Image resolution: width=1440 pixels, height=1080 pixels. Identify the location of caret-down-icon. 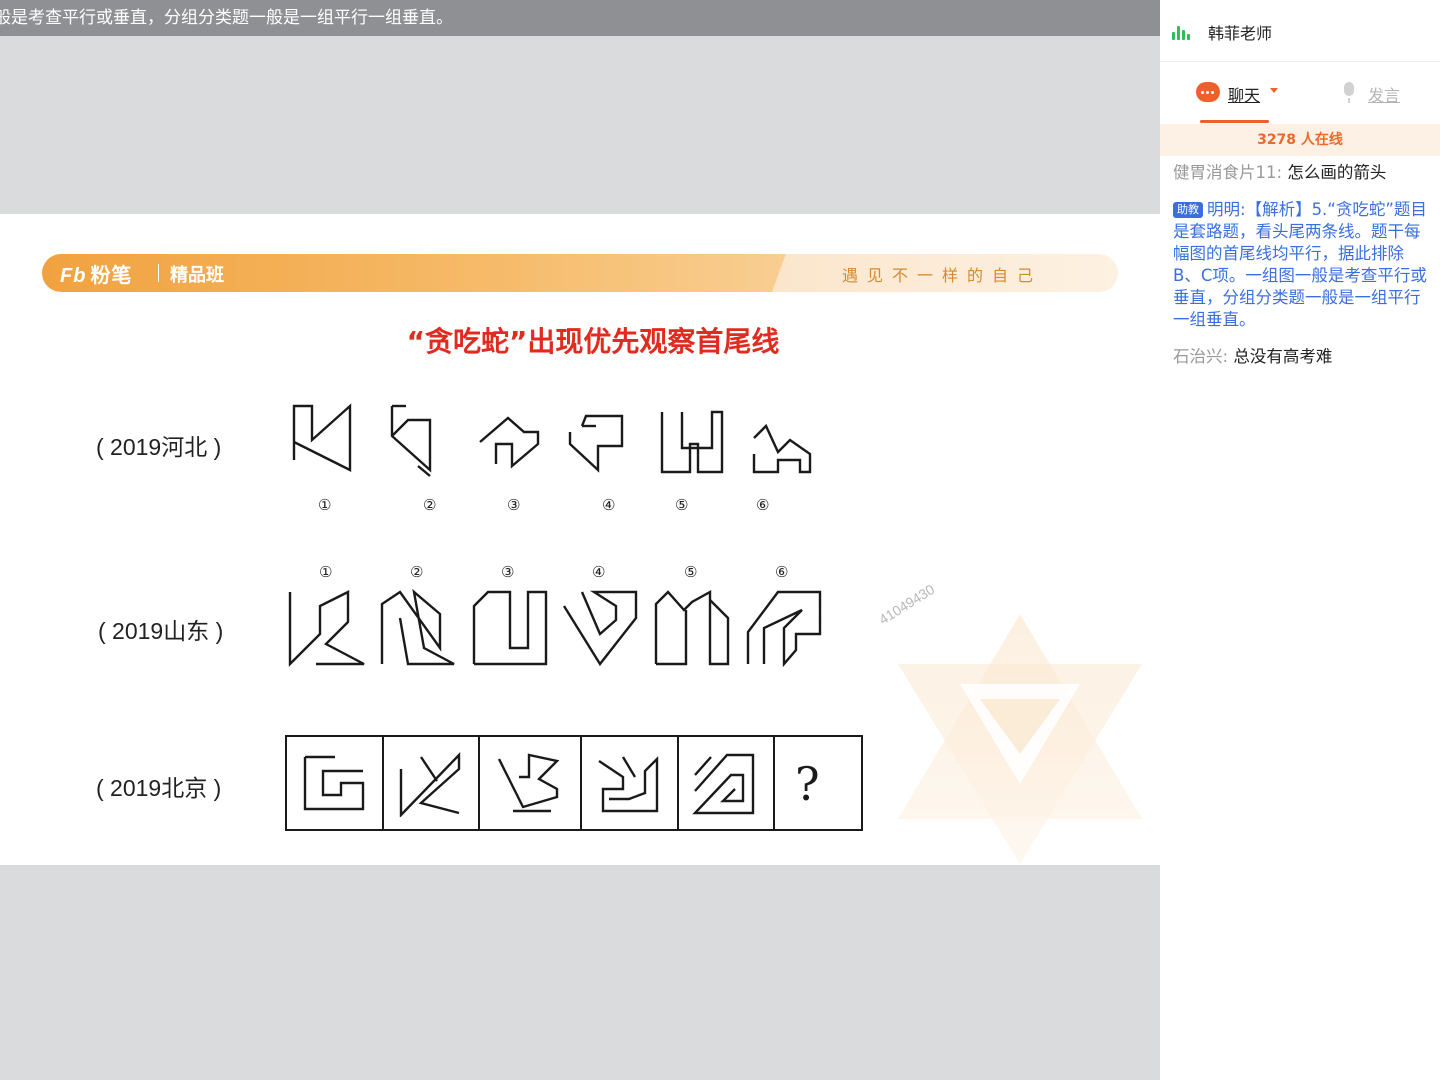
(1274, 90).